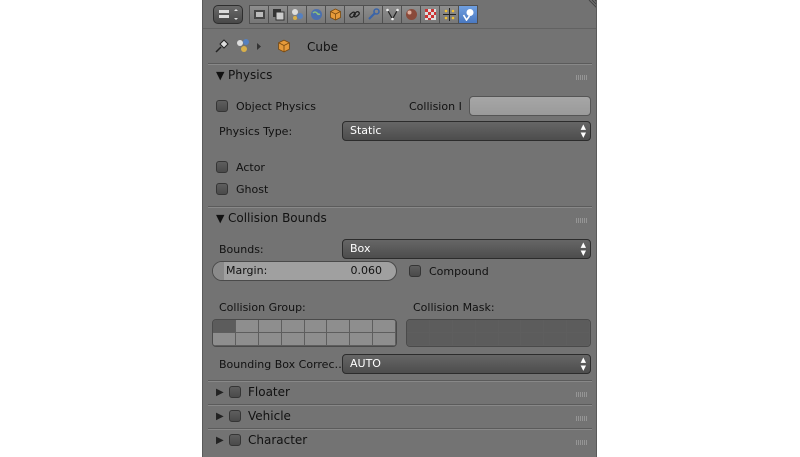 This screenshot has height=457, width=800. I want to click on physics-type-label: Physics Type:, so click(256, 131).